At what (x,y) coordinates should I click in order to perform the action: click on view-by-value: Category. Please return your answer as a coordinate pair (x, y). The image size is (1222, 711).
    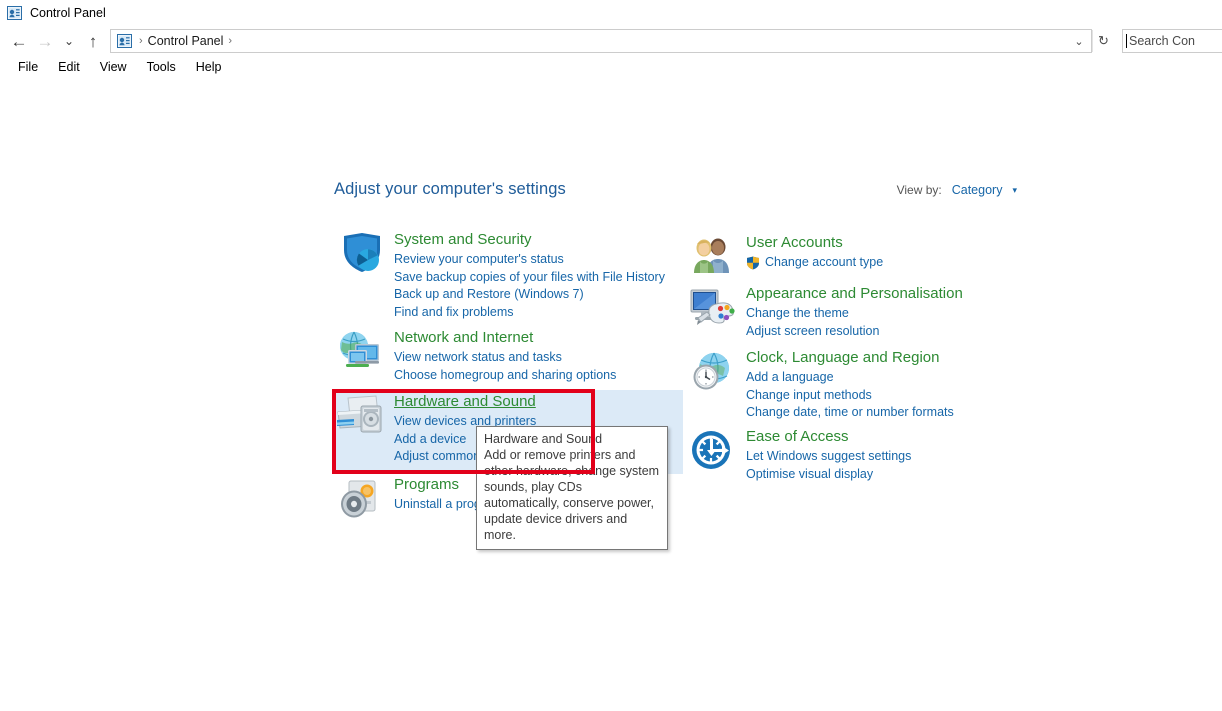
    Looking at the image, I should click on (977, 190).